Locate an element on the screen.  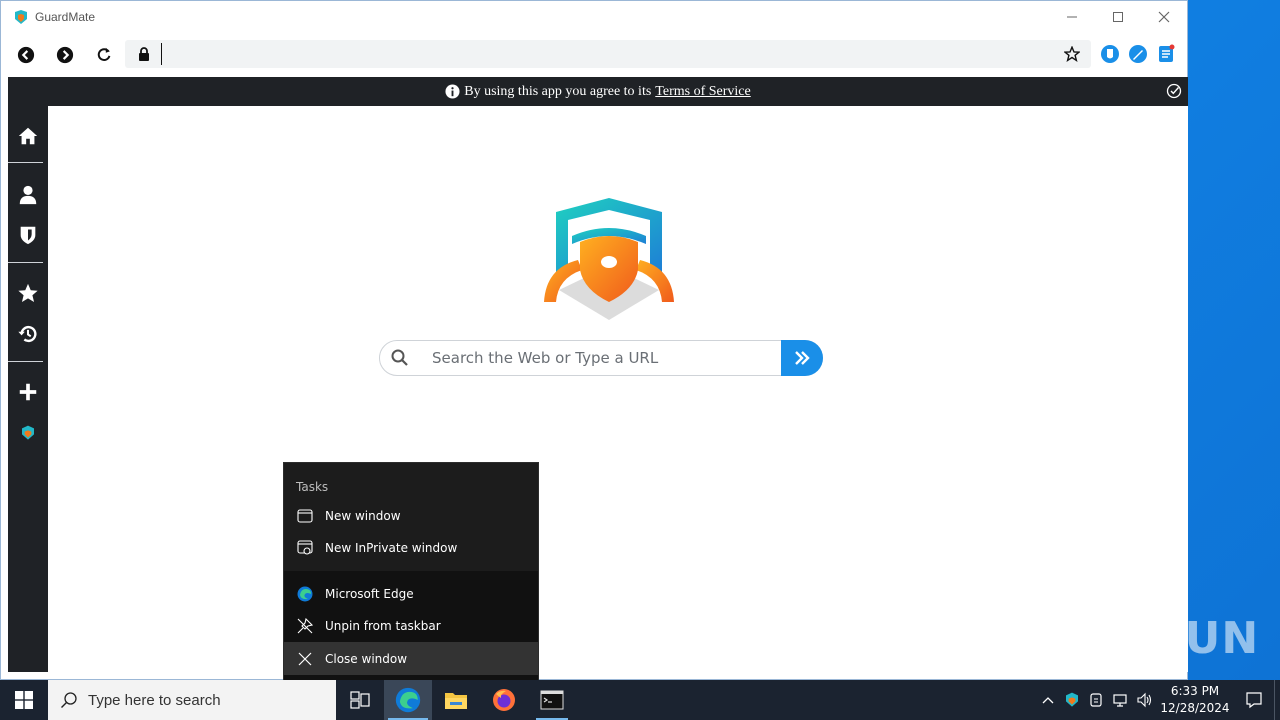
firefox-icon is located at coordinates (504, 700).